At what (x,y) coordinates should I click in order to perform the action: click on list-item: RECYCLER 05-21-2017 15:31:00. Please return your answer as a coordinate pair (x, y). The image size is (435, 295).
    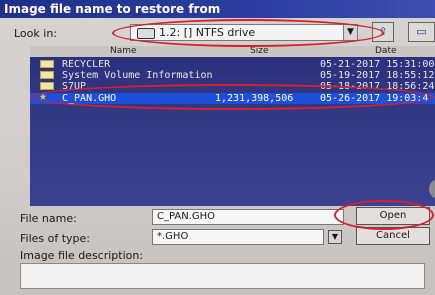
    Looking at the image, I should click on (232, 64).